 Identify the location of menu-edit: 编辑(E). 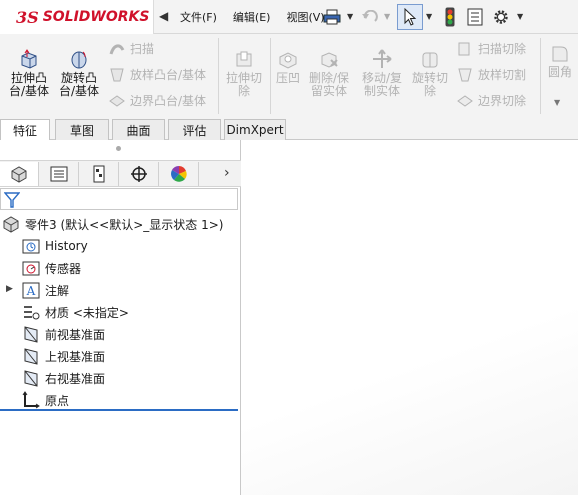
(252, 17).